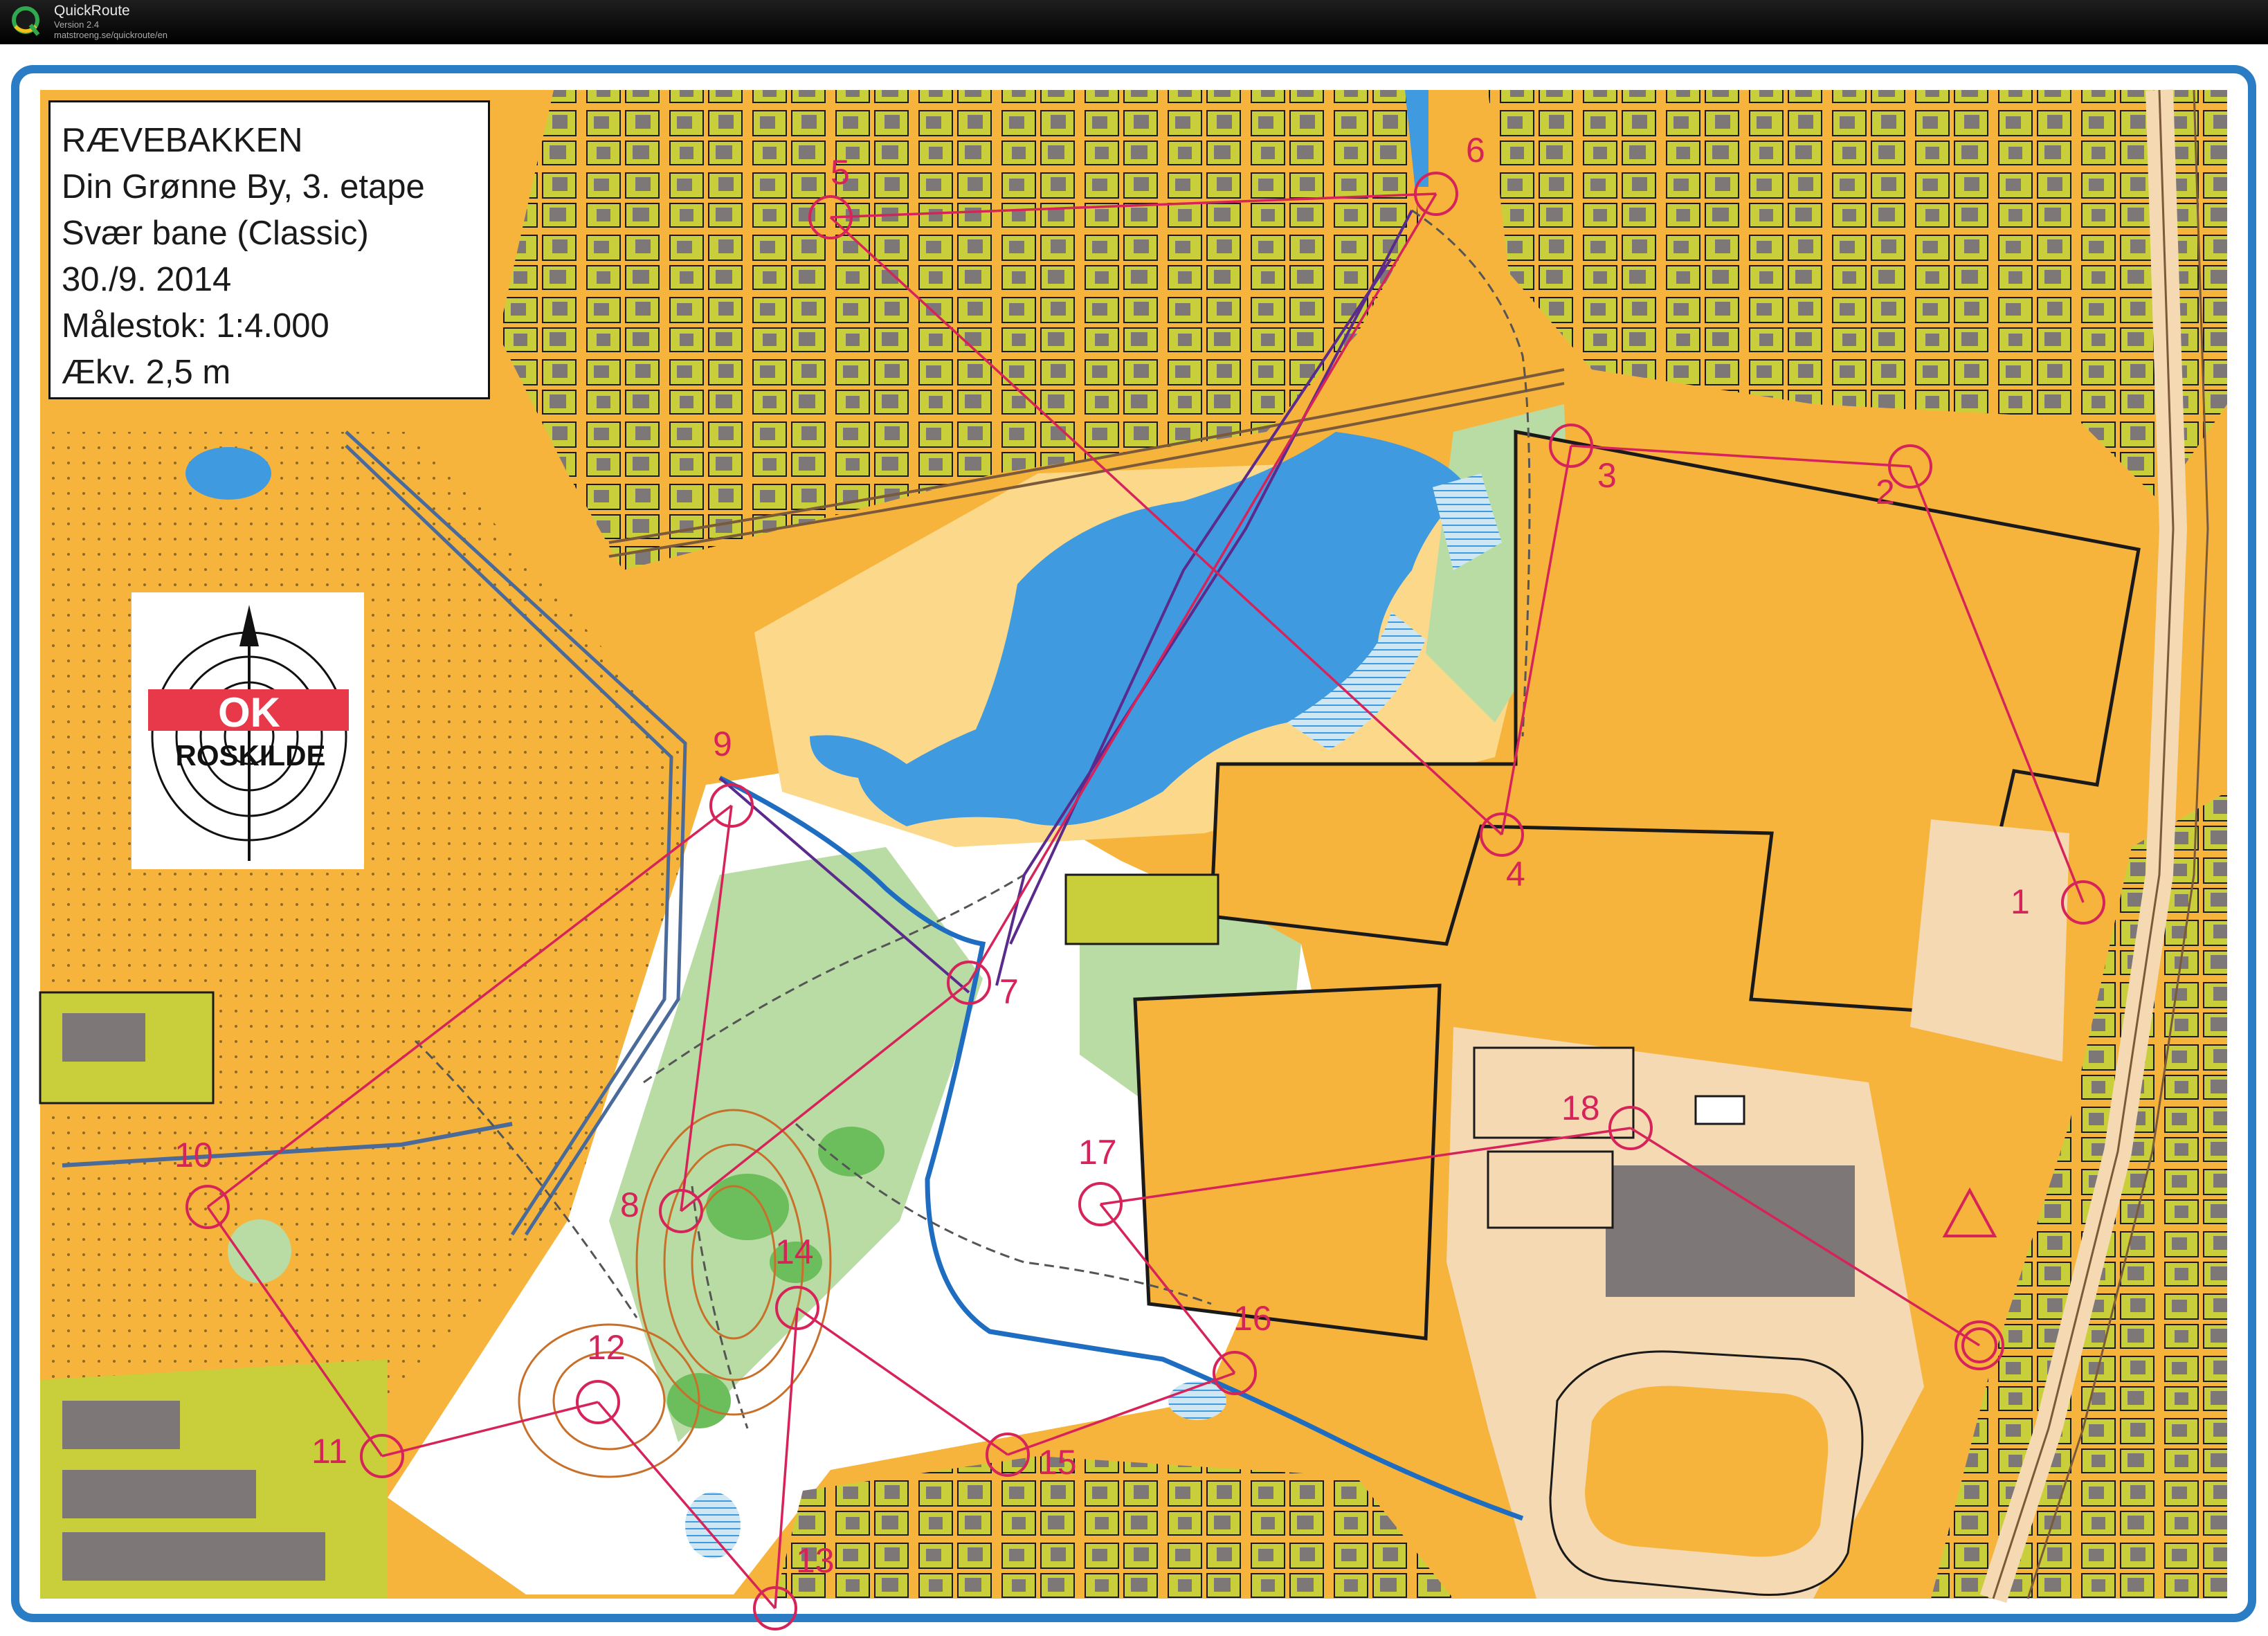  What do you see at coordinates (329, 1451) in the screenshot?
I see `control-number-11: 11` at bounding box center [329, 1451].